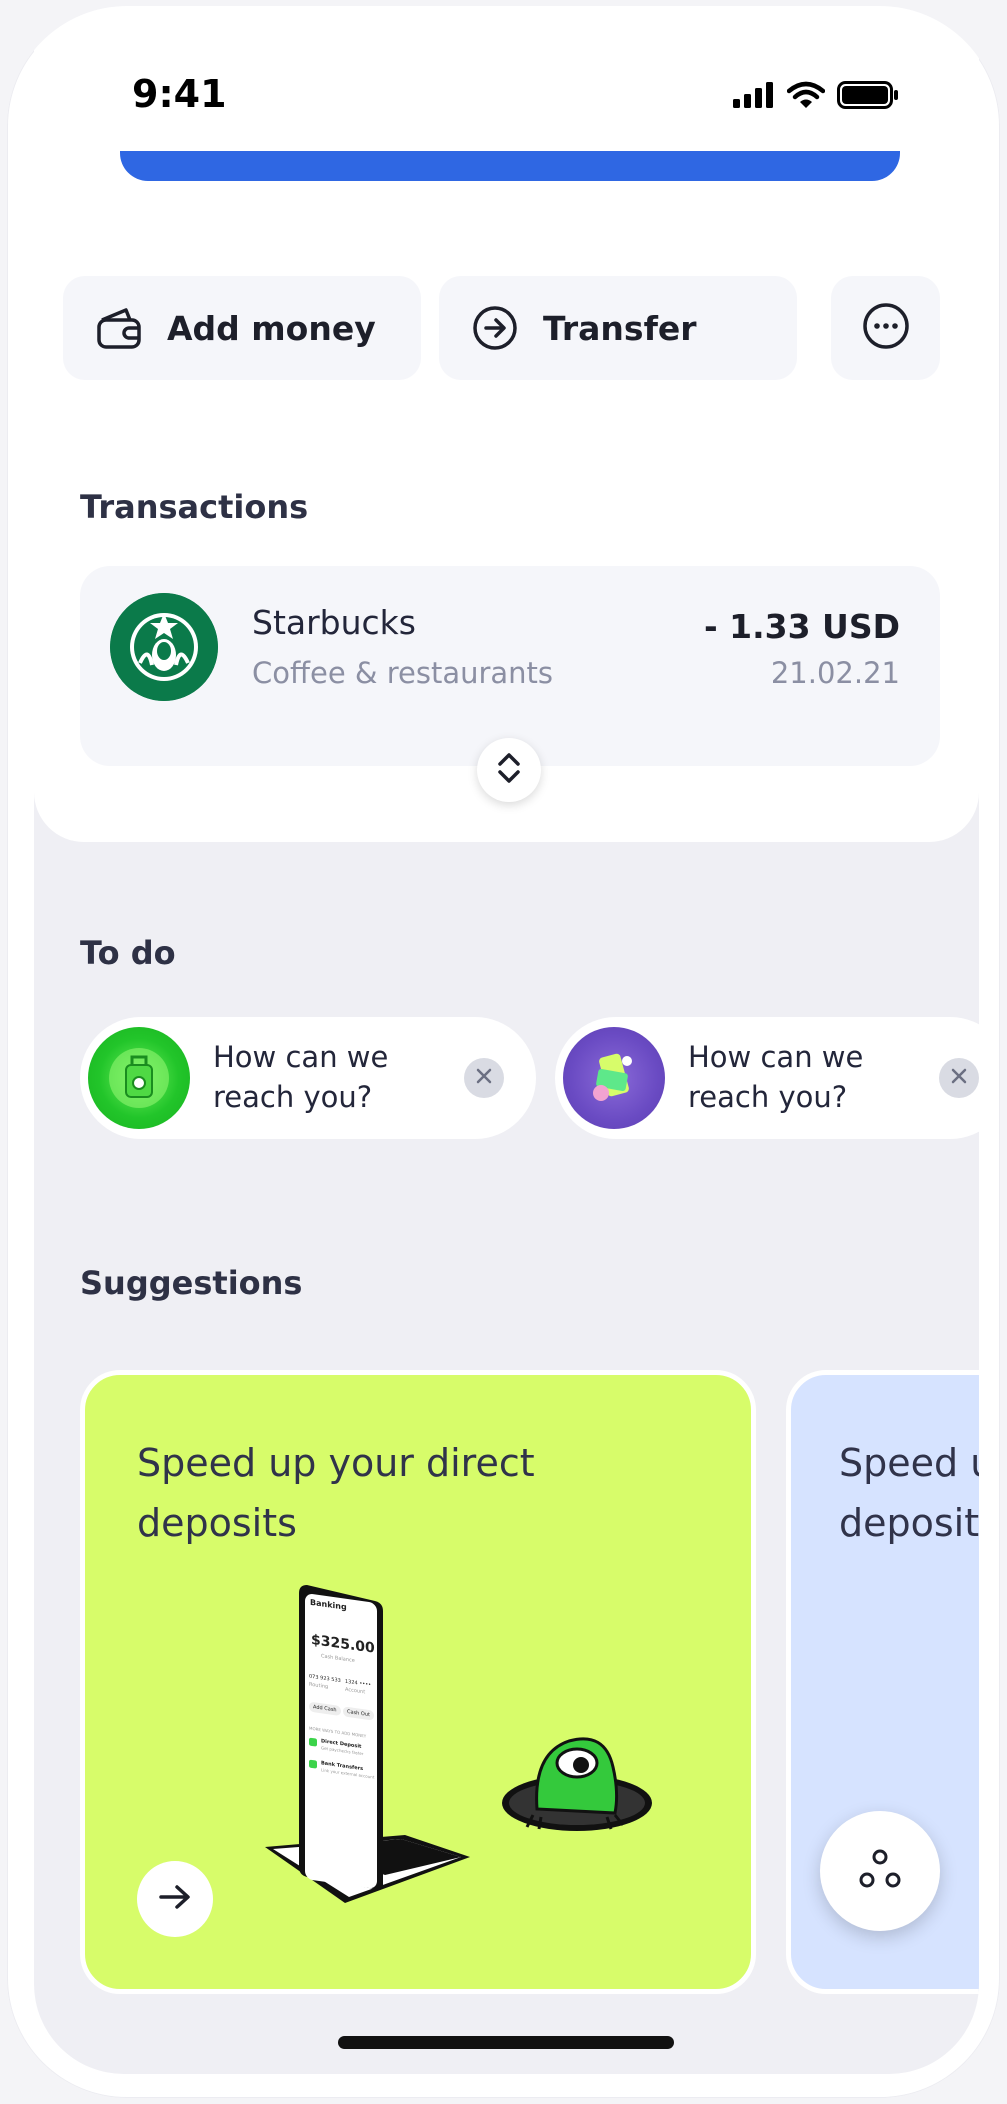 Image resolution: width=1007 pixels, height=2104 pixels. Describe the element at coordinates (271, 328) in the screenshot. I see `add-money-label: Add money` at that location.